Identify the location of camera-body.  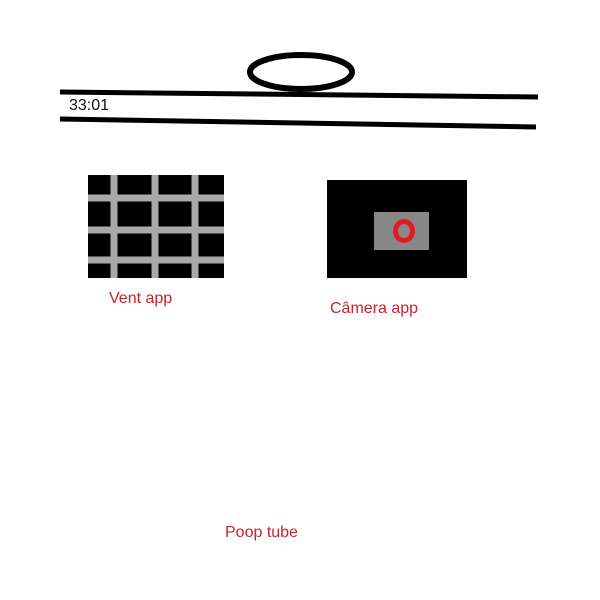
(401, 231).